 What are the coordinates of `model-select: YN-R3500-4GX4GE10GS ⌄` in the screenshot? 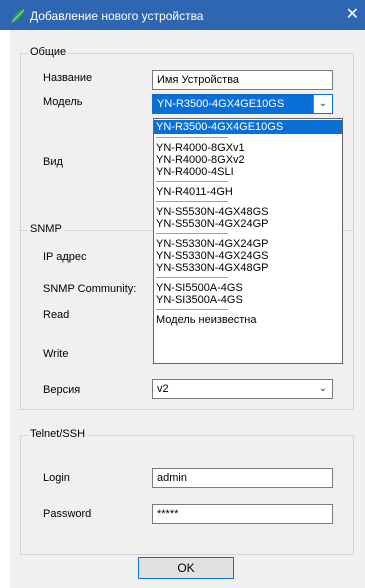 It's located at (242, 104).